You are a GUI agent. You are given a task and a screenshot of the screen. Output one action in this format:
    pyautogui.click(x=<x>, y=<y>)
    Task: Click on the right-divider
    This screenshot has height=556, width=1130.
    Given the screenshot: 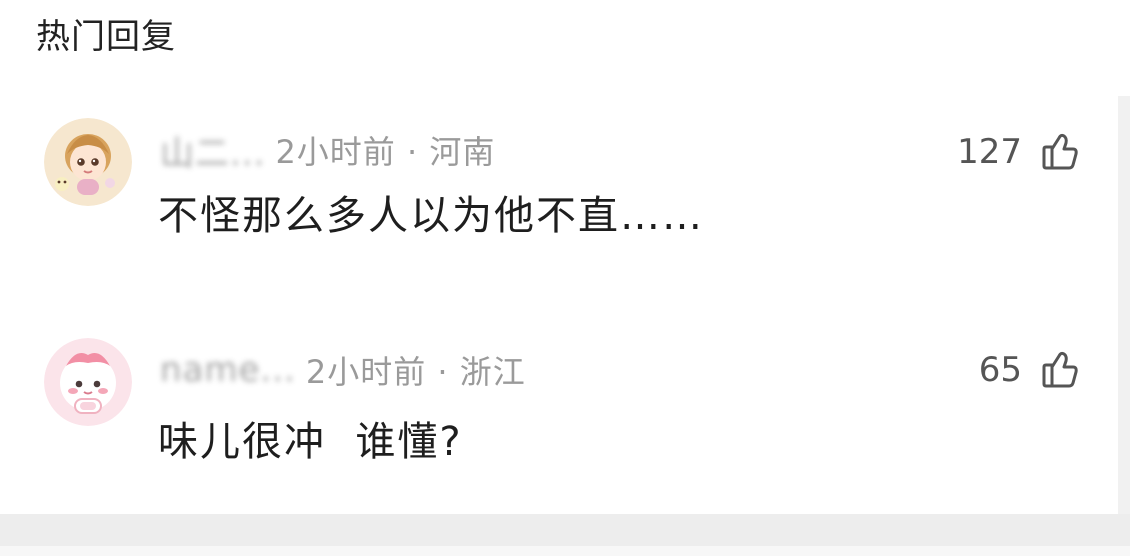 What is the action you would take?
    pyautogui.click(x=1124, y=305)
    